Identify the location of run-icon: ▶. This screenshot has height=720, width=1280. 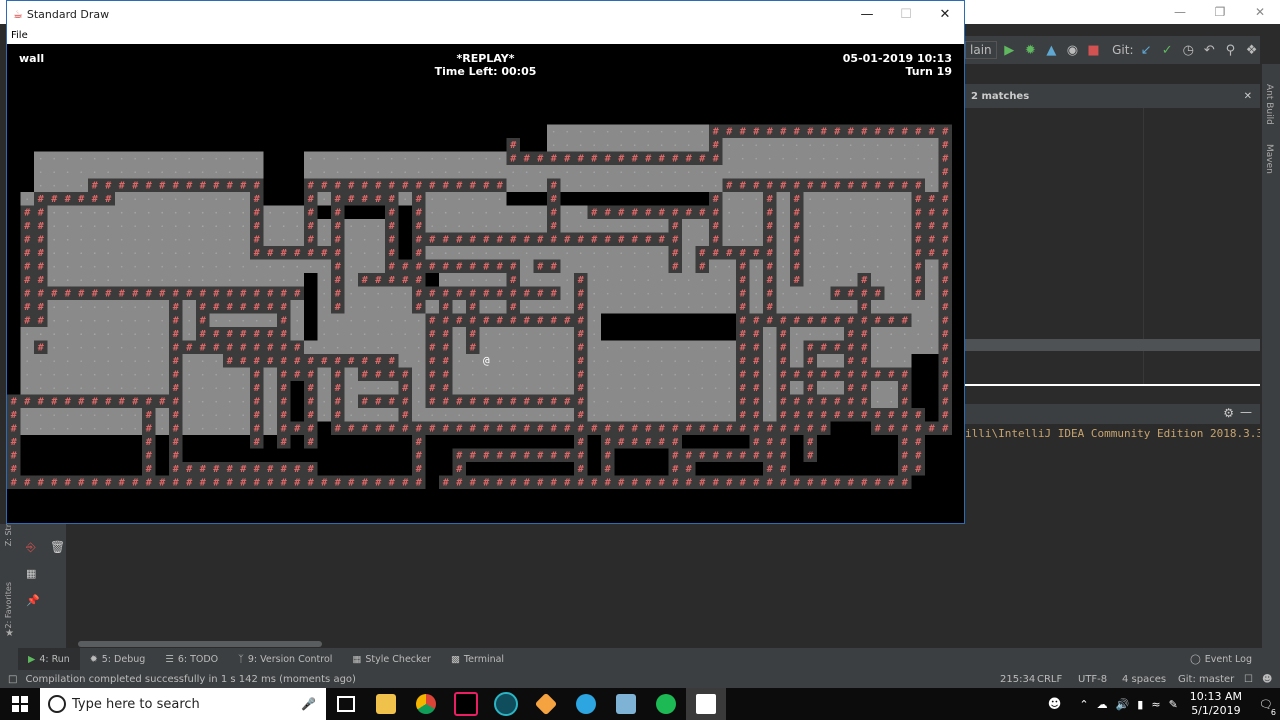
(1009, 50).